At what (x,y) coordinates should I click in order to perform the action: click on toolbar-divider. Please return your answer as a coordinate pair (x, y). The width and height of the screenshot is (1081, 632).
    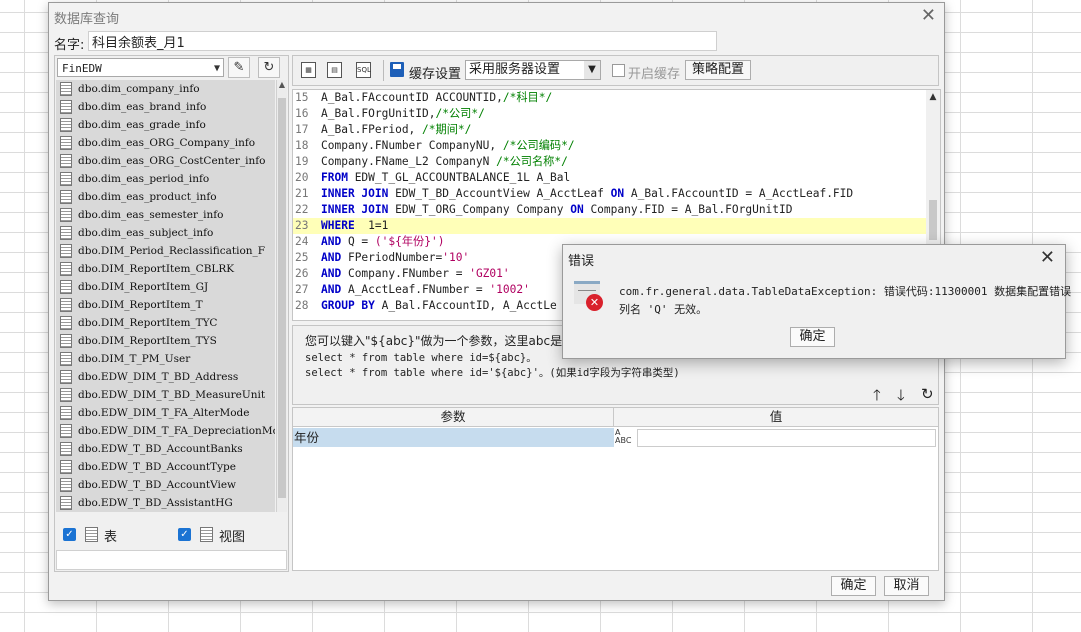
    Looking at the image, I should click on (383, 70).